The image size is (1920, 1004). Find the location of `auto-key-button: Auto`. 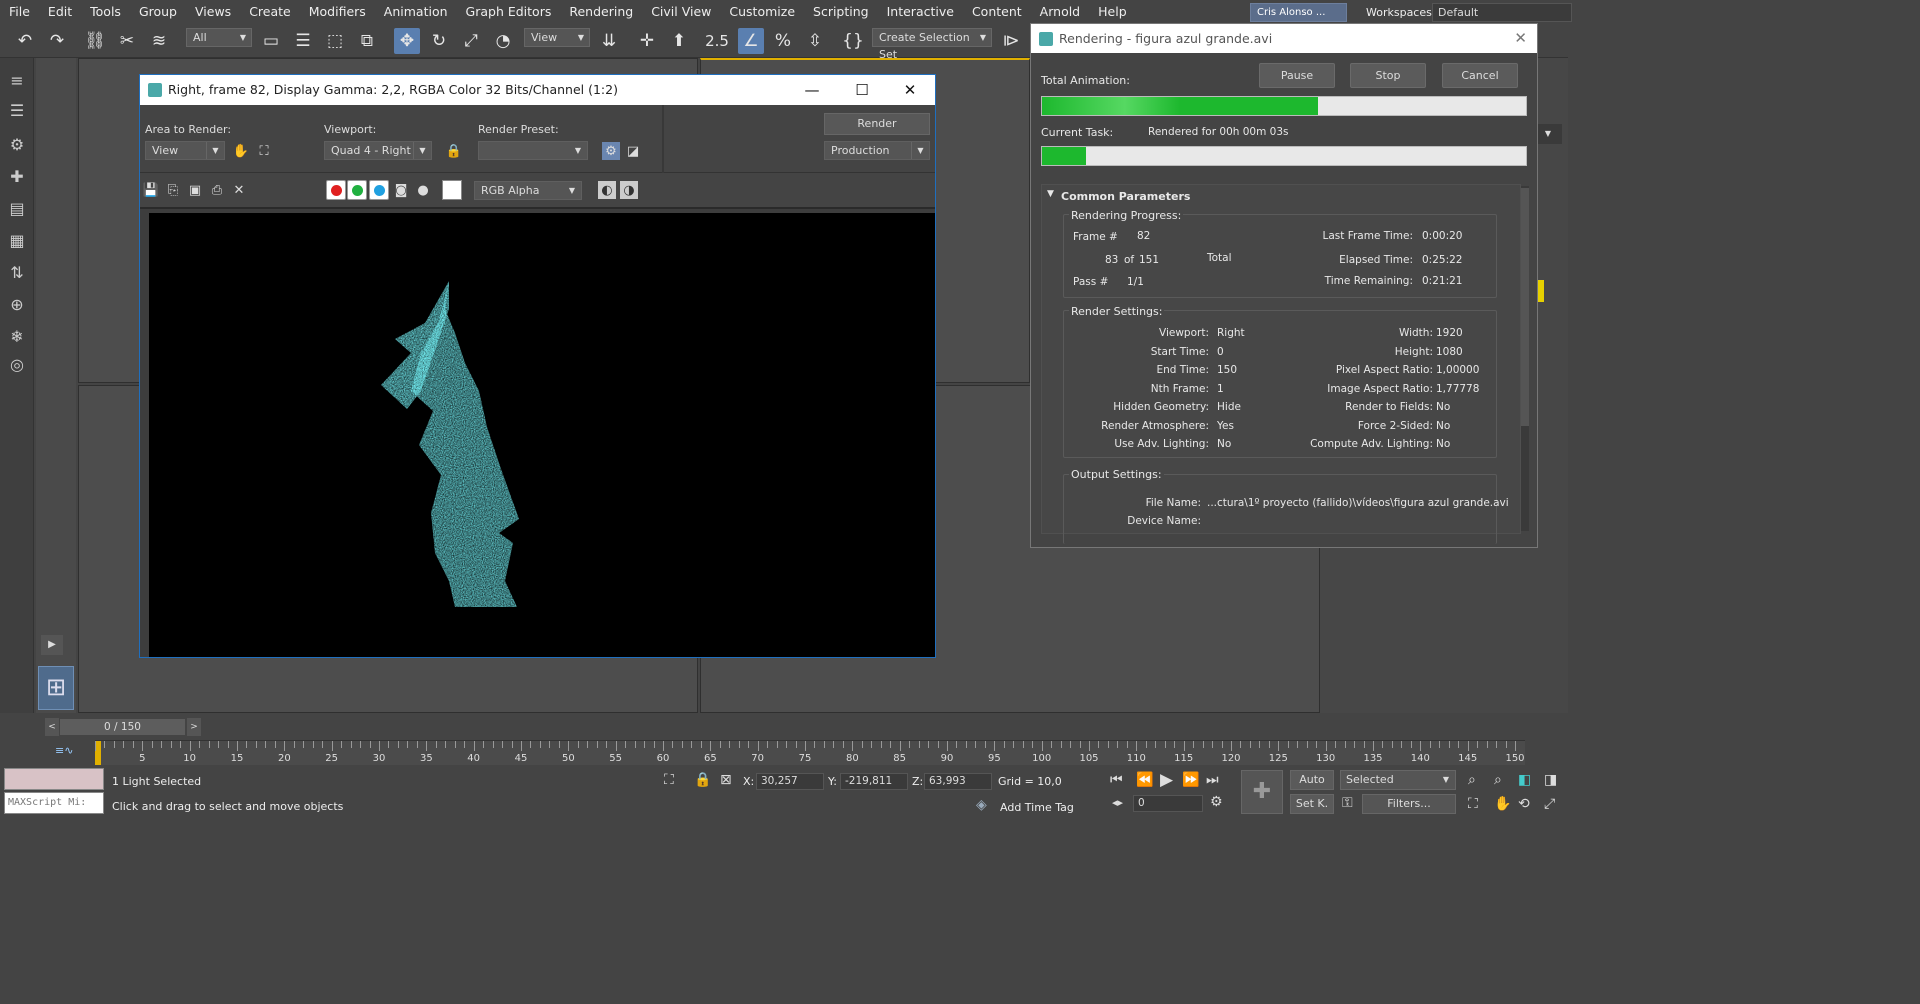

auto-key-button: Auto is located at coordinates (1312, 780).